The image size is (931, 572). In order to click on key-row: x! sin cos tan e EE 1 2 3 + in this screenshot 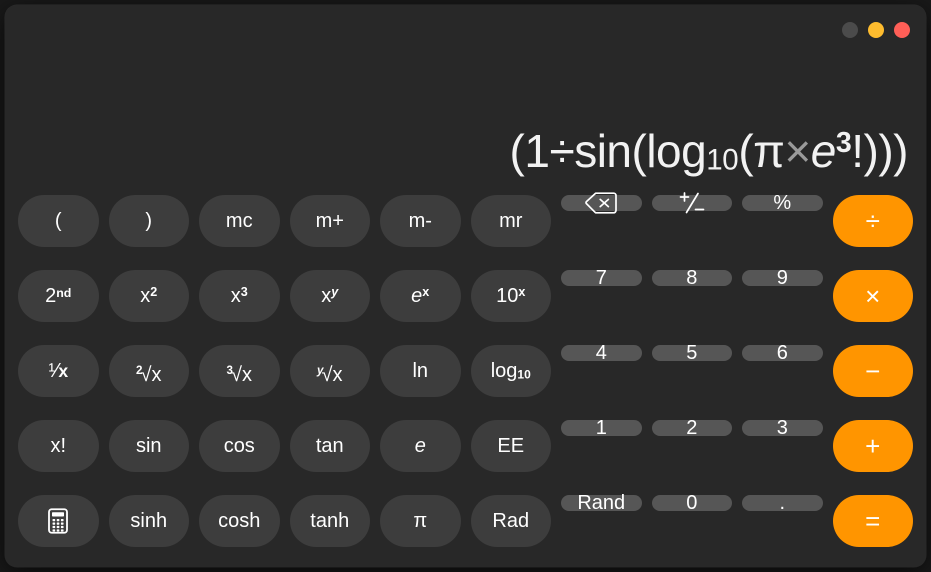, I will do `click(465, 444)`.